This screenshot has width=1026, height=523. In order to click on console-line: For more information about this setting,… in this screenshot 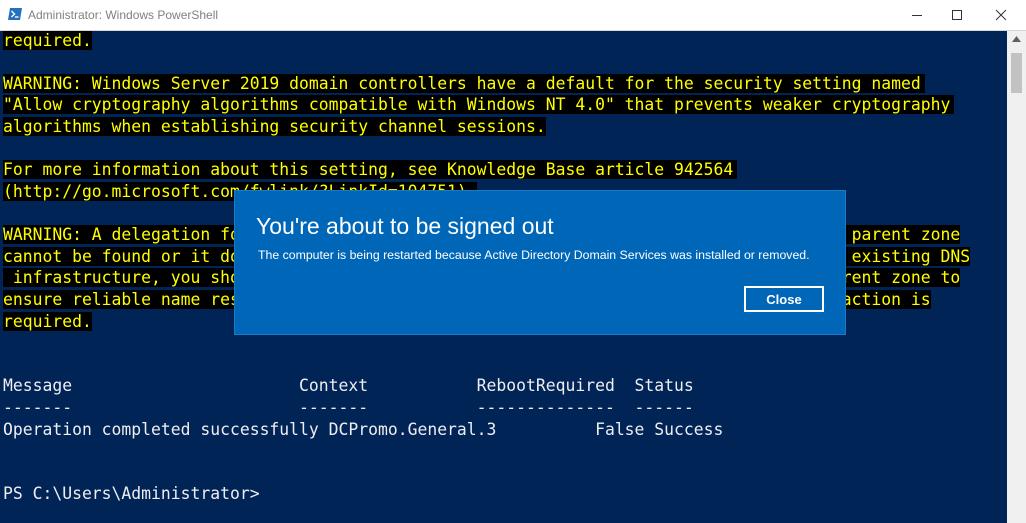, I will do `click(370, 169)`.